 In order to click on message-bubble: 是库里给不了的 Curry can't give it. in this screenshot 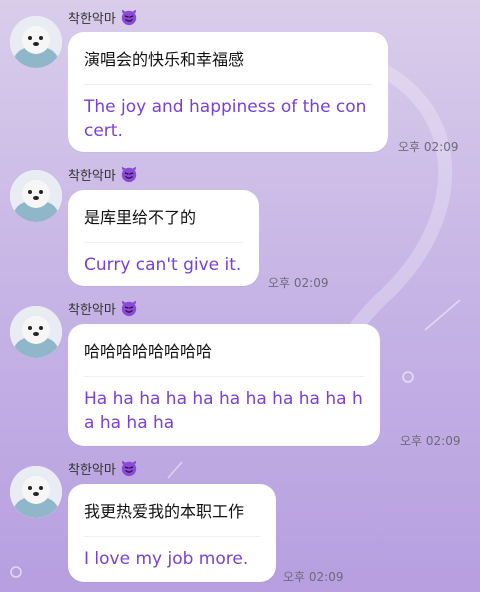, I will do `click(163, 238)`.